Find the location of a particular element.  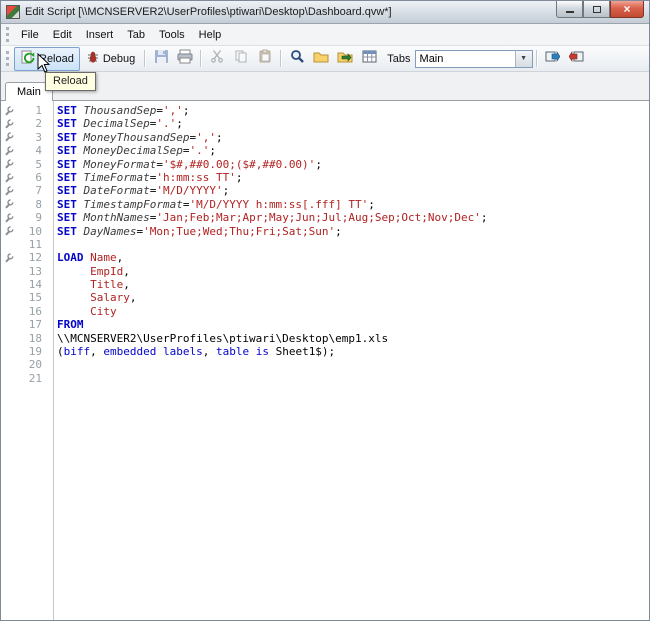

code-line: 16 City is located at coordinates (325, 311).